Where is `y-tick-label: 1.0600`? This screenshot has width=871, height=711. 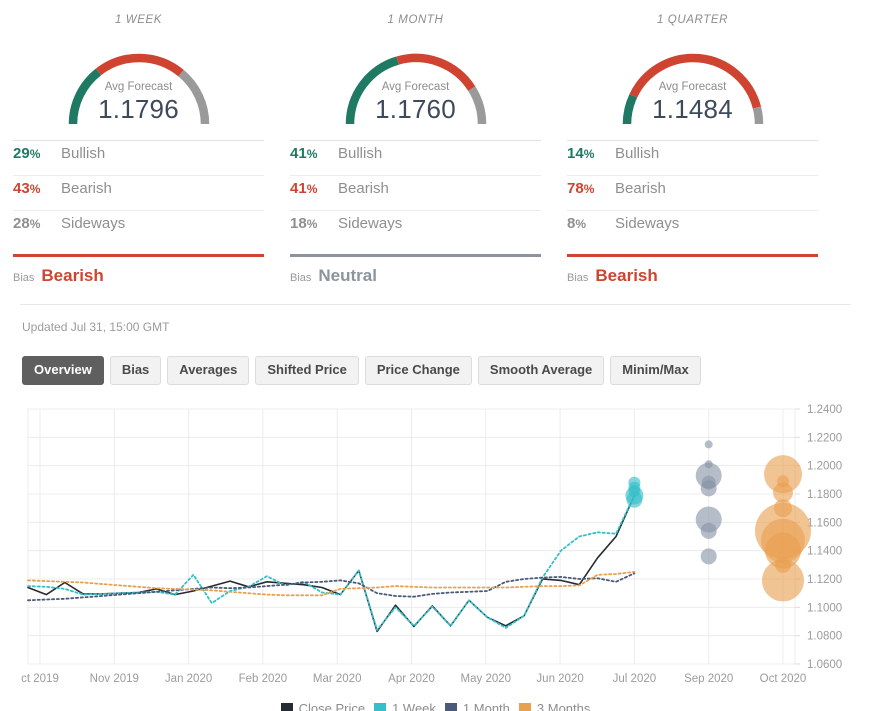
y-tick-label: 1.0600 is located at coordinates (824, 665).